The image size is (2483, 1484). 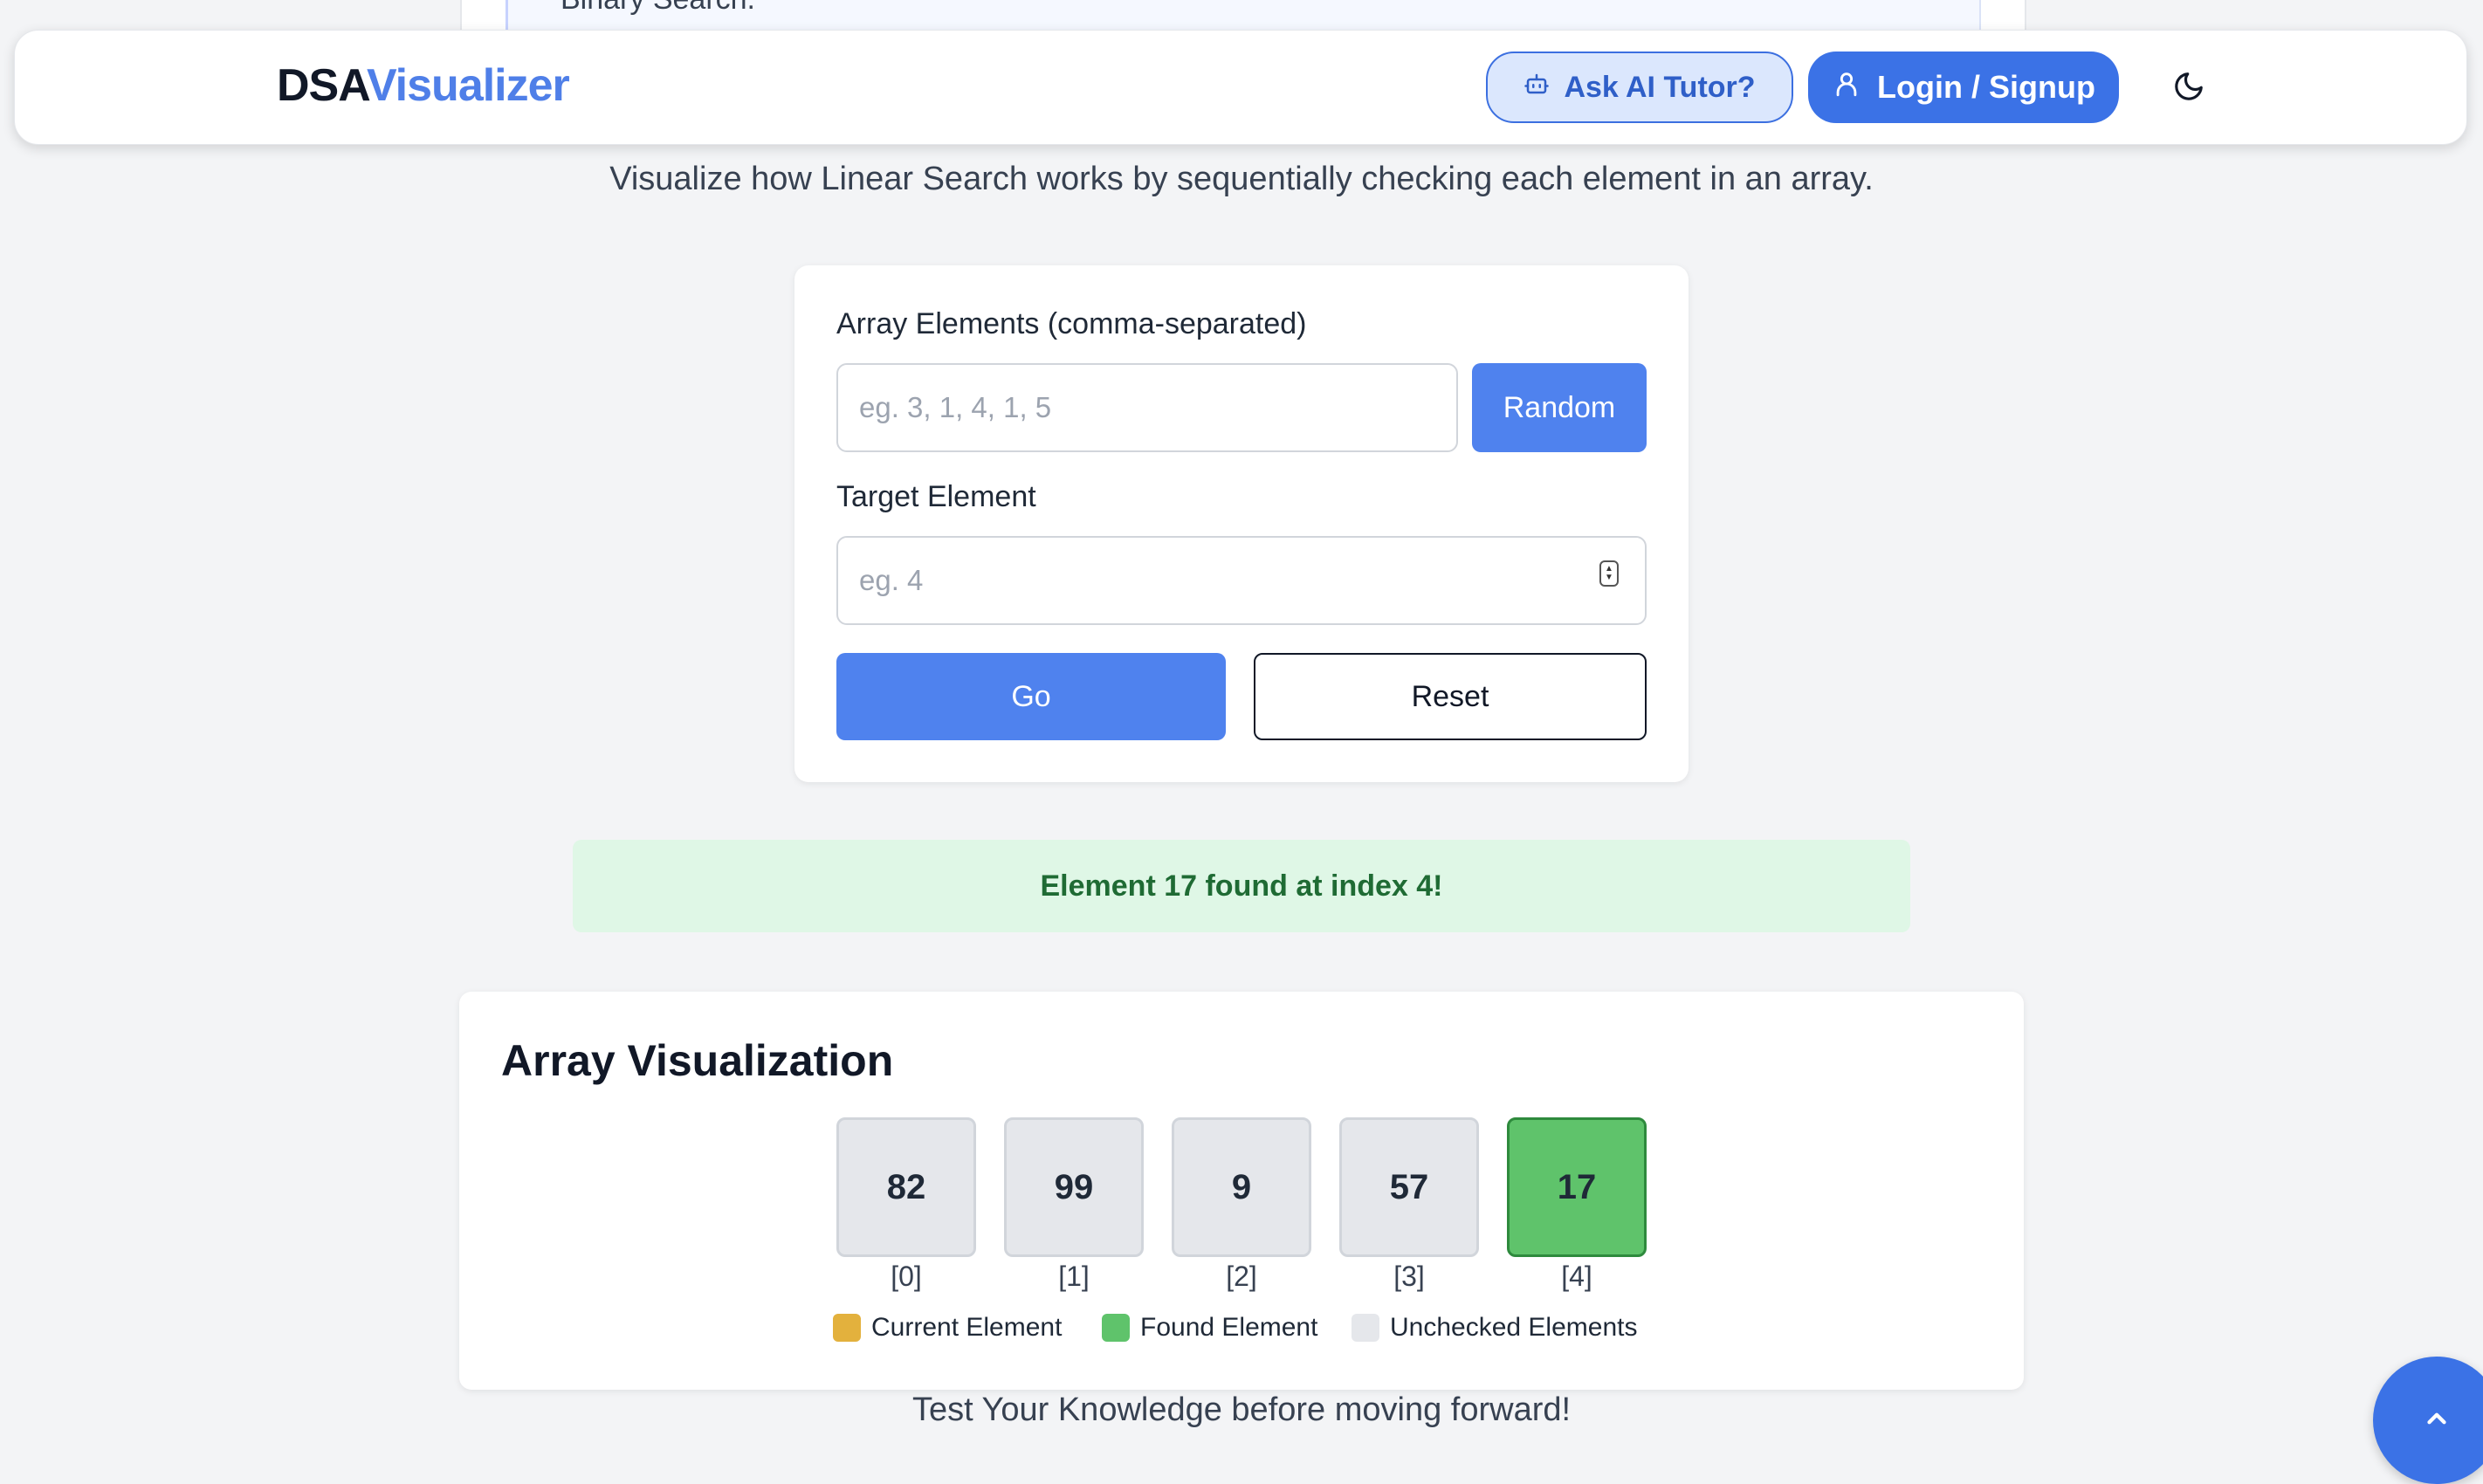 I want to click on ask-ai-tutor-button: Ask AI Tutor?, so click(x=1639, y=87).